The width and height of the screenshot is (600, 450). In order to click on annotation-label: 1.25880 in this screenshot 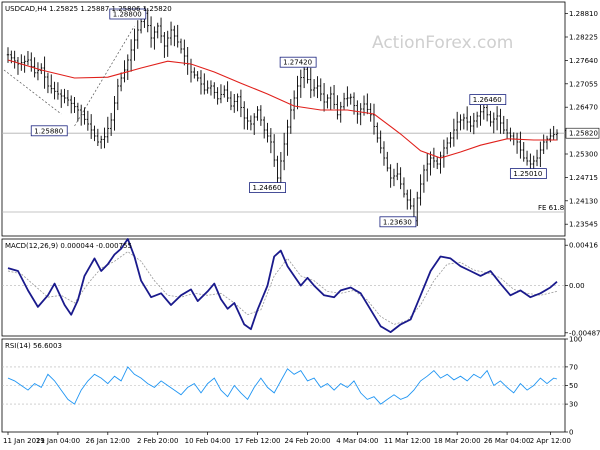, I will do `click(48, 131)`.